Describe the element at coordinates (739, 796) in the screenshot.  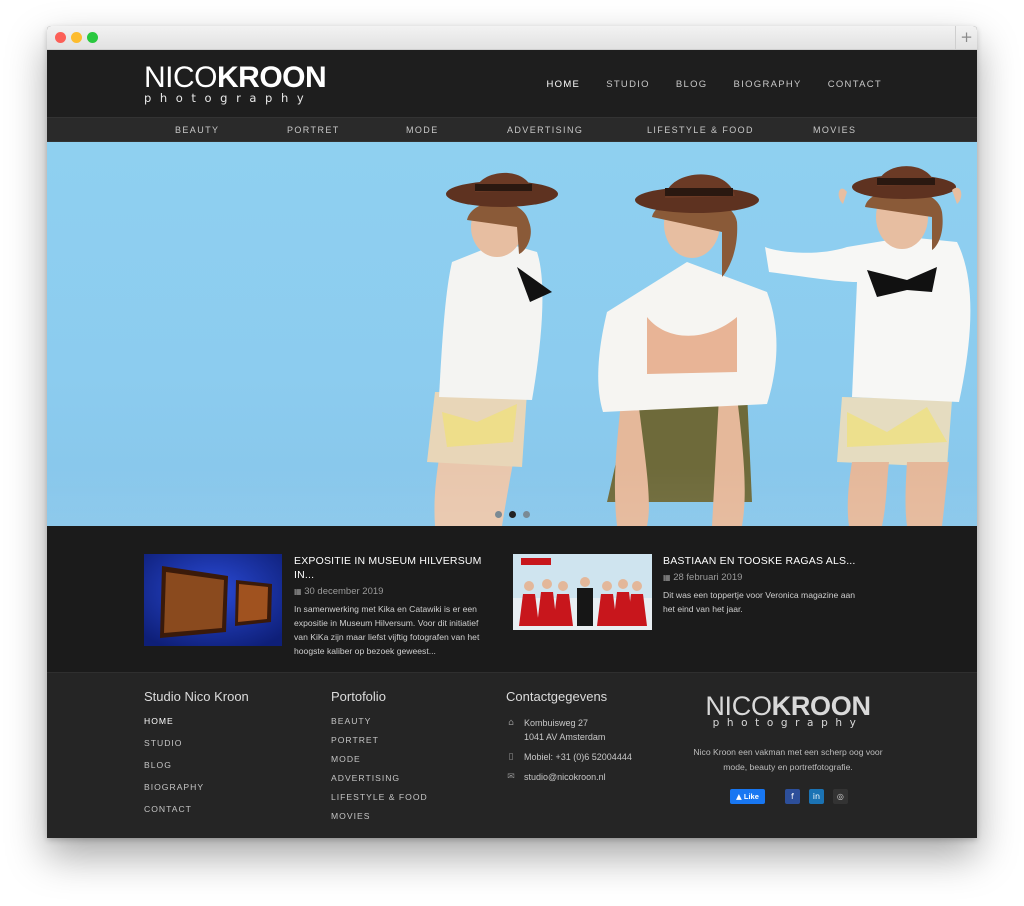
I see `thumbs-up-icon: ▲` at that location.